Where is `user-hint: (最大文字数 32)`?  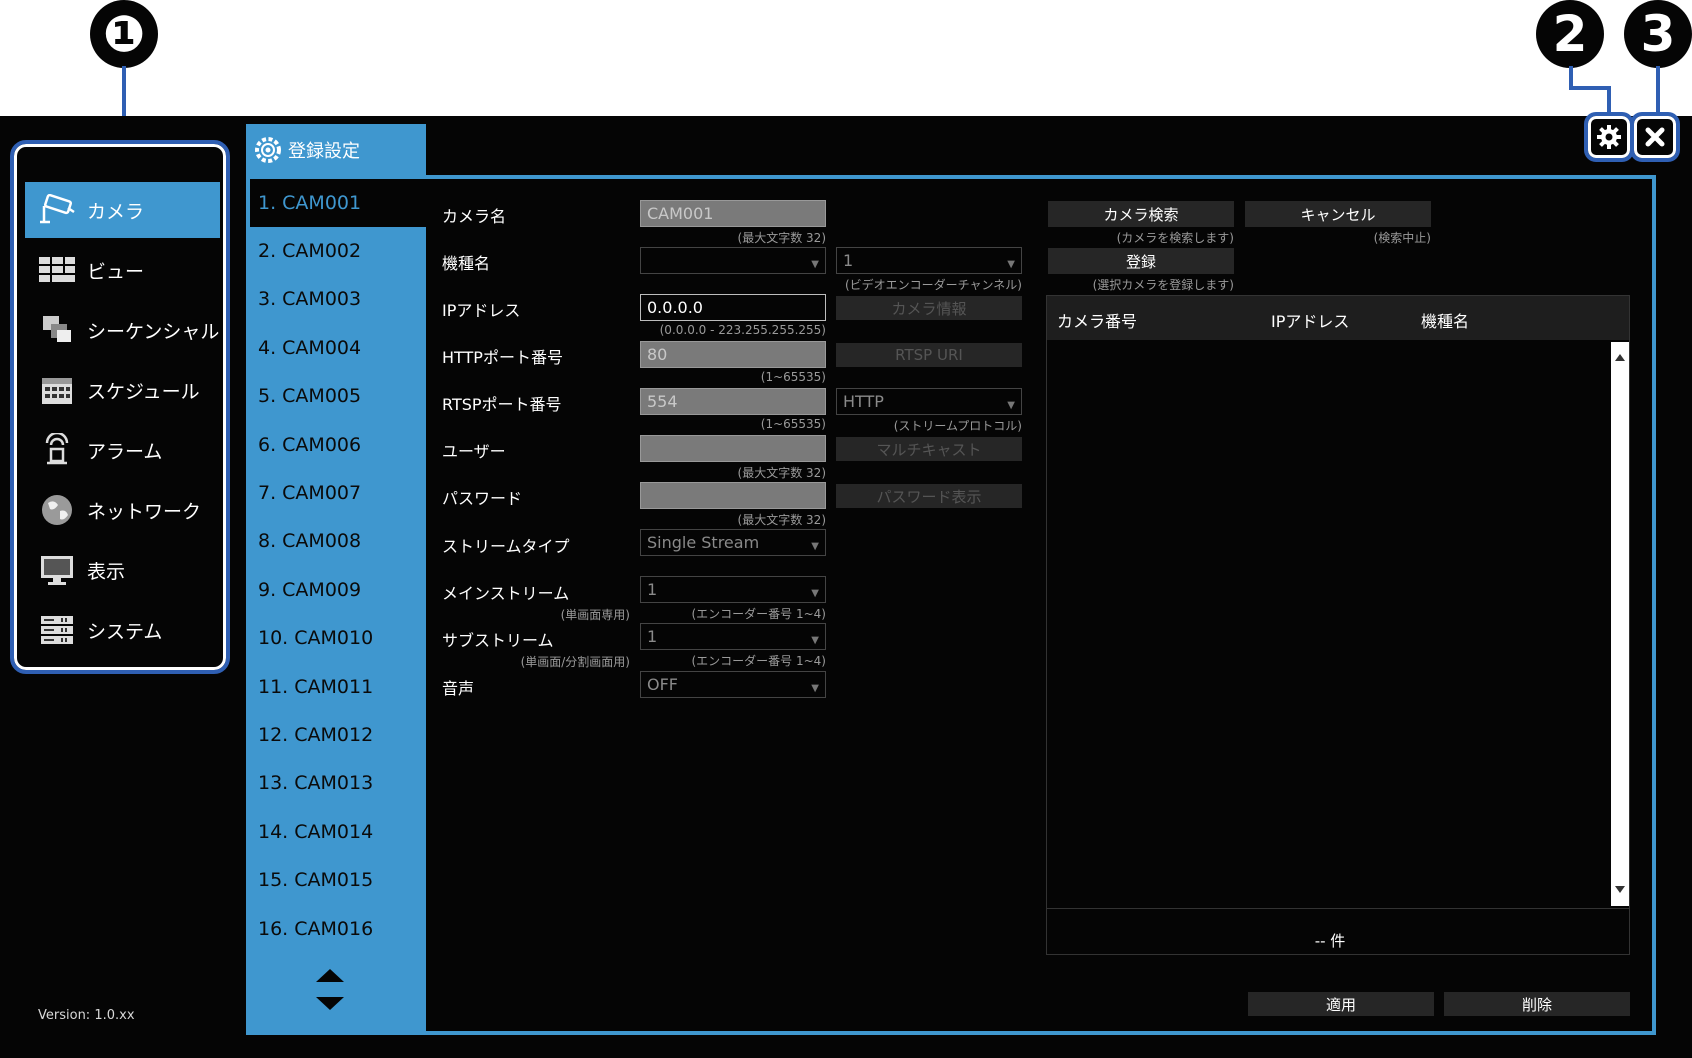 user-hint: (最大文字数 32) is located at coordinates (781, 473).